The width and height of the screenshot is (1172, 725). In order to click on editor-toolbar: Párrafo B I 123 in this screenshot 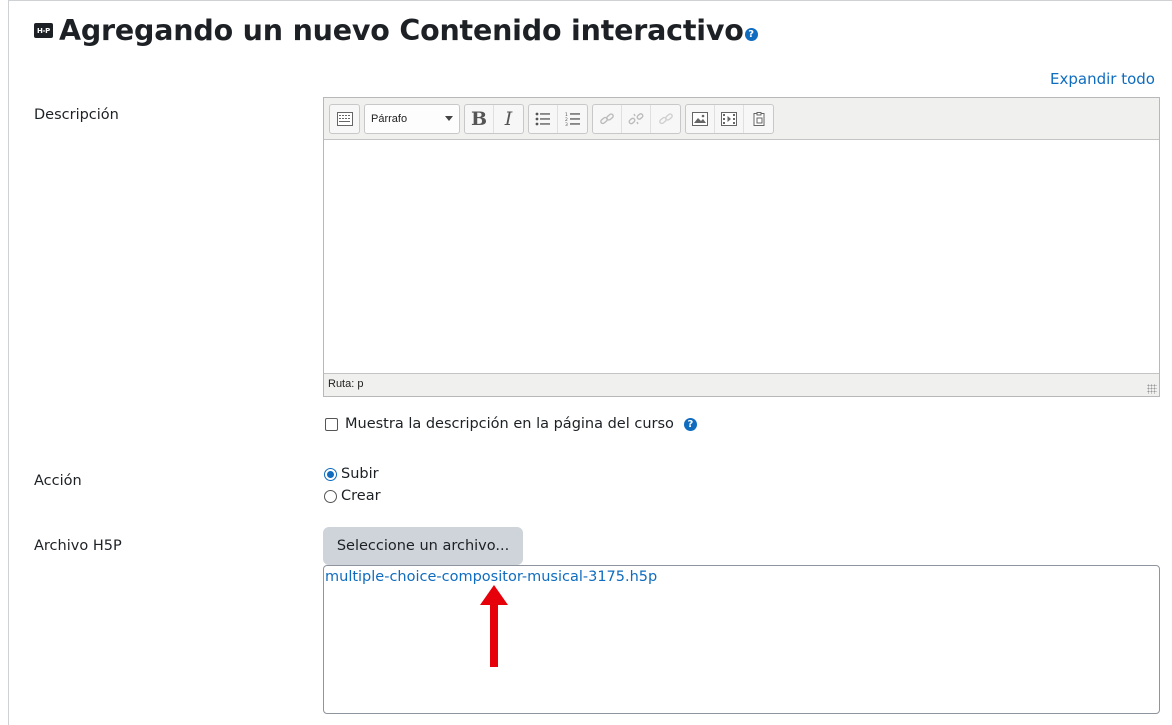, I will do `click(741, 119)`.